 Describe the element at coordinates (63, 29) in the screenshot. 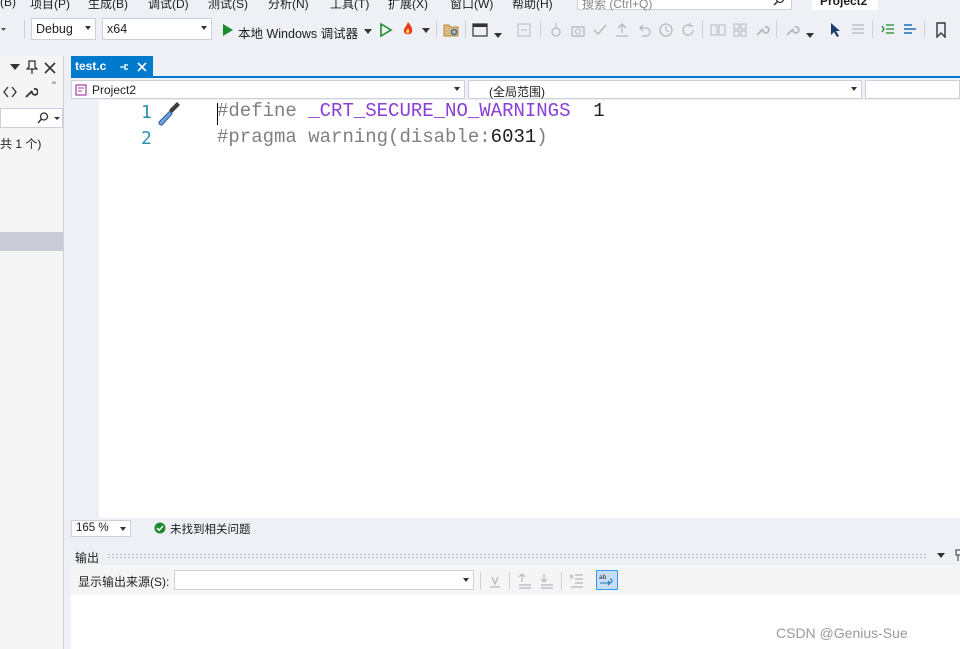

I see `solution-config-dropdown: Debug` at that location.